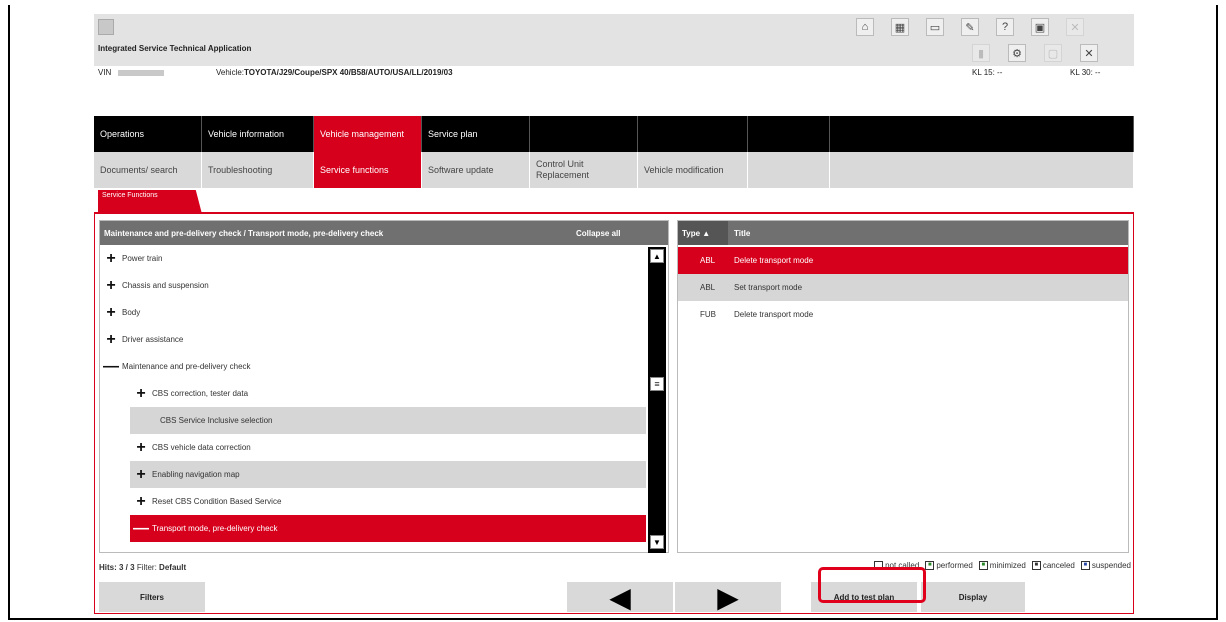 The height and width of the screenshot is (622, 1226). What do you see at coordinates (657, 384) in the screenshot?
I see `scroll-thumb: ≡` at bounding box center [657, 384].